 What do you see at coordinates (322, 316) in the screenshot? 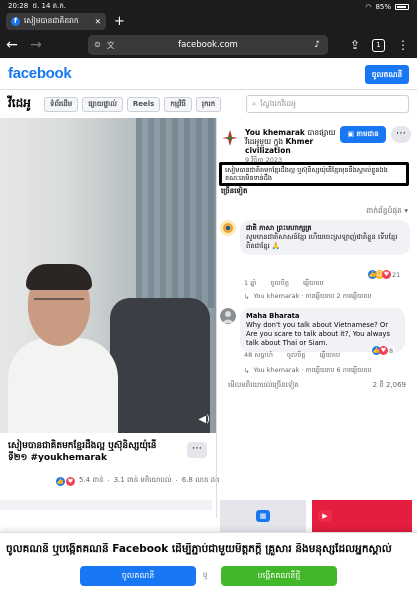
I see `commenter-name: Maha Bharata` at bounding box center [322, 316].